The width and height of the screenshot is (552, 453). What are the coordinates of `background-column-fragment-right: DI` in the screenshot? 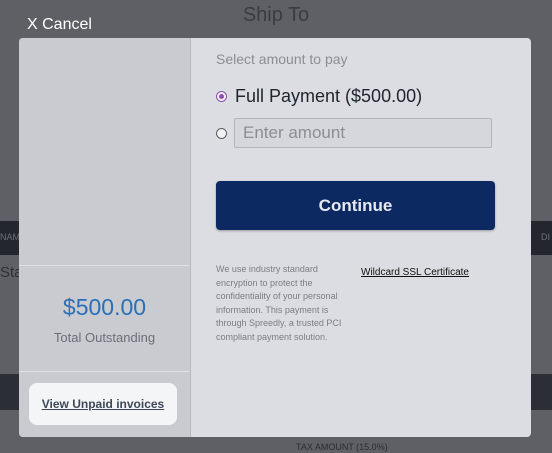 It's located at (545, 237).